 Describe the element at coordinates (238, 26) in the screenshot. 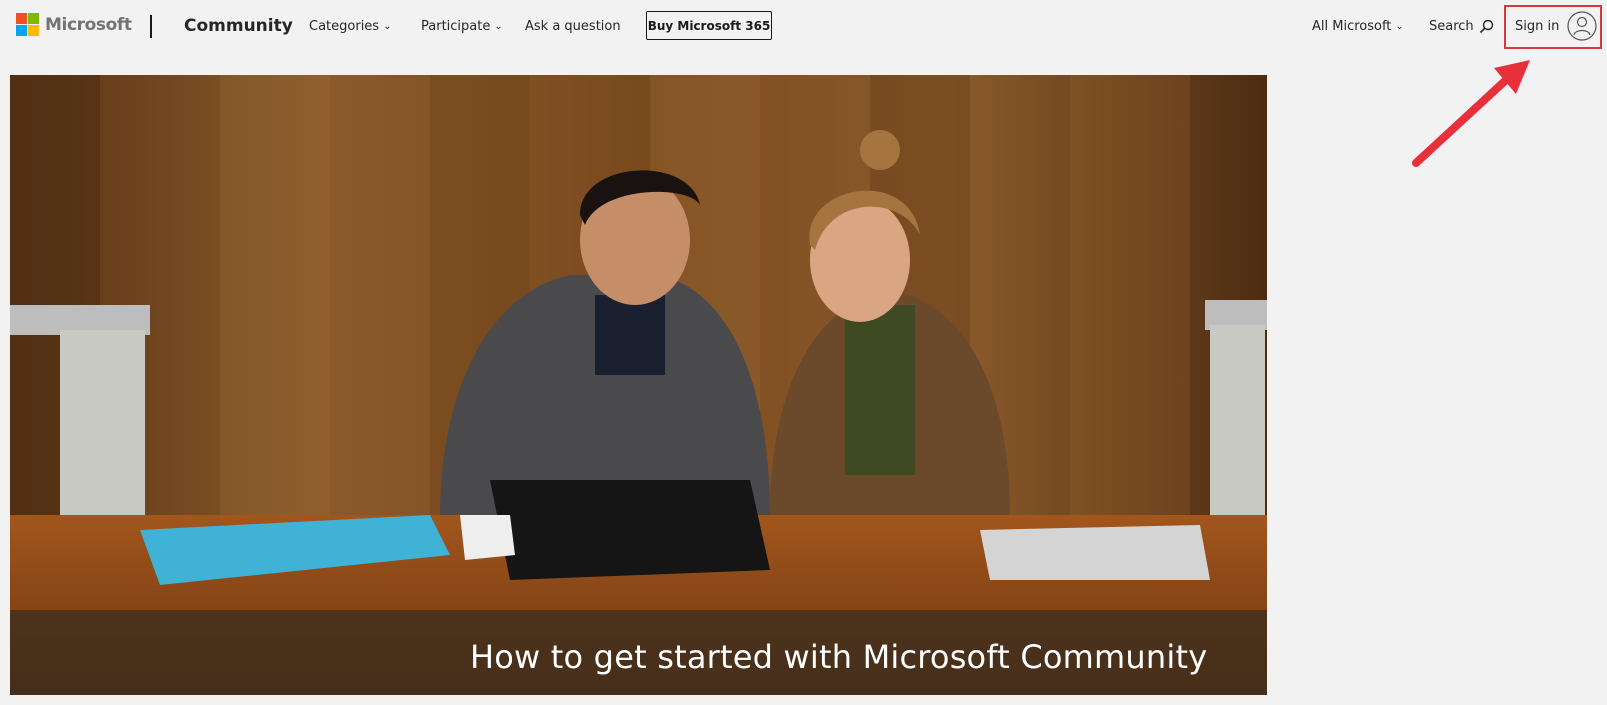

I see `community-home-link: Community` at that location.